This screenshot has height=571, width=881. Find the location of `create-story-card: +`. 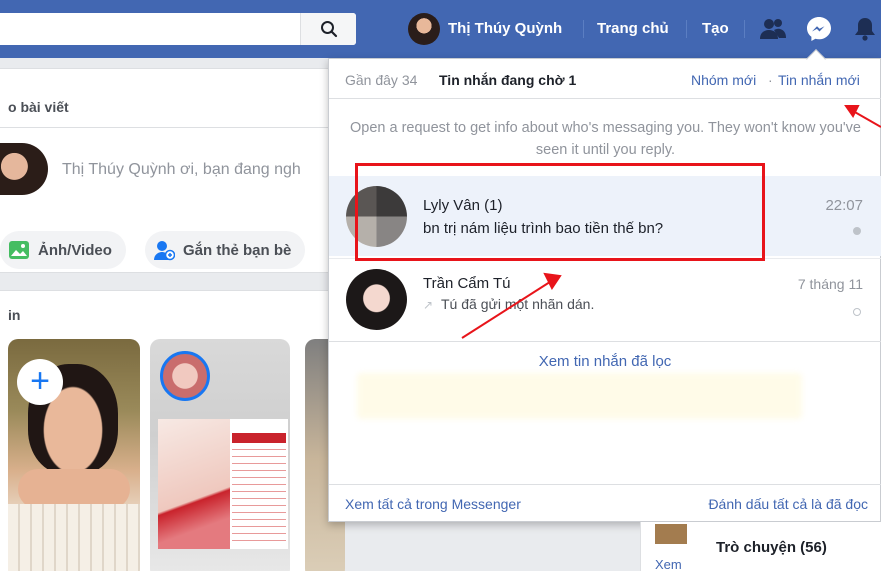

create-story-card: + is located at coordinates (74, 455).